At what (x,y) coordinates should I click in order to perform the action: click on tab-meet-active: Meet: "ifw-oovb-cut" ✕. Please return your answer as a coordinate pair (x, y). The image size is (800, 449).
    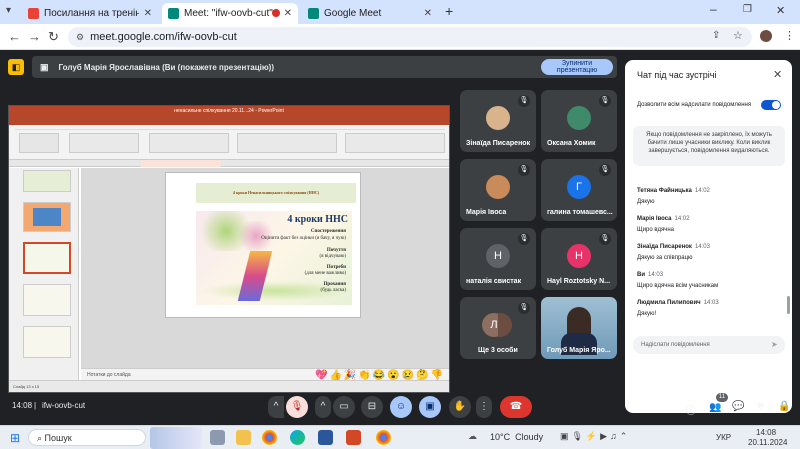
    Looking at the image, I should click on (230, 13).